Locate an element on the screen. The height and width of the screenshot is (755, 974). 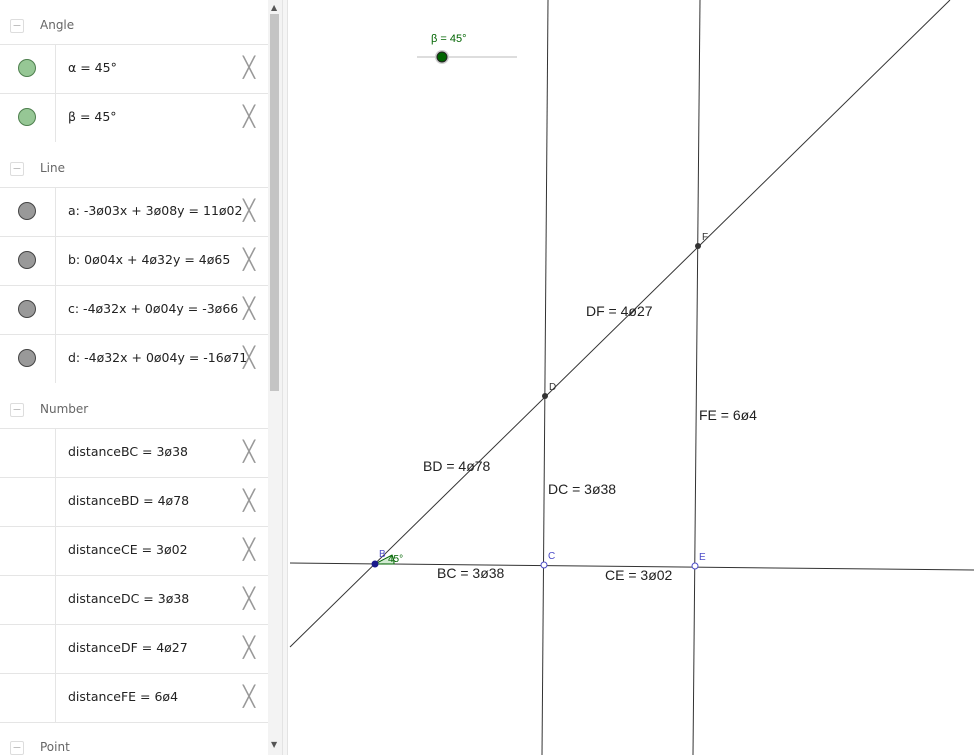
label-df: DF = 4ø27 is located at coordinates (619, 311).